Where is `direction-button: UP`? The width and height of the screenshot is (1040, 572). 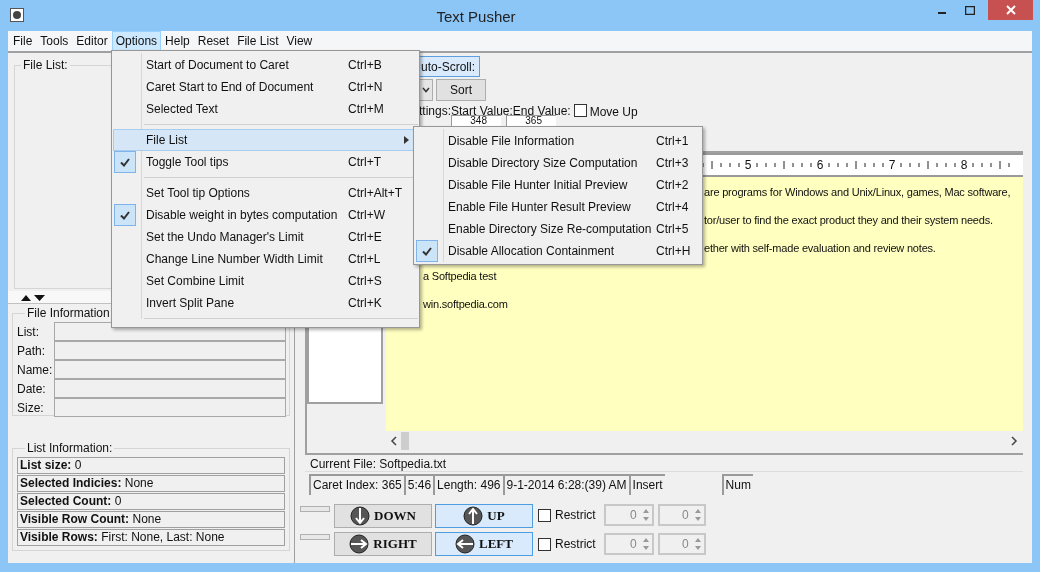
direction-button: UP is located at coordinates (484, 516).